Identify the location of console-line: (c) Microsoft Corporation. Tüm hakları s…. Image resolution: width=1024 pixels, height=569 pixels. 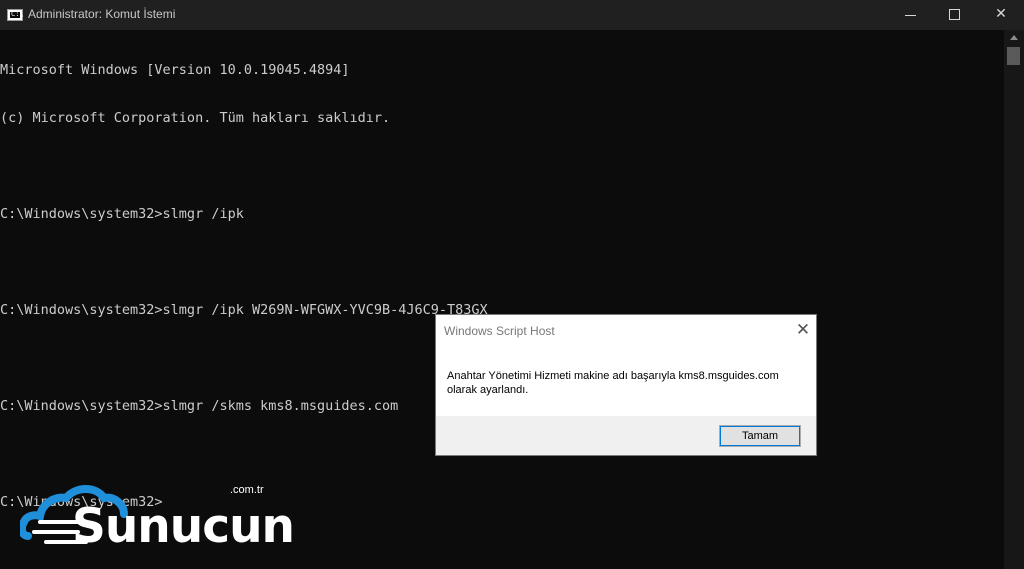
(195, 118).